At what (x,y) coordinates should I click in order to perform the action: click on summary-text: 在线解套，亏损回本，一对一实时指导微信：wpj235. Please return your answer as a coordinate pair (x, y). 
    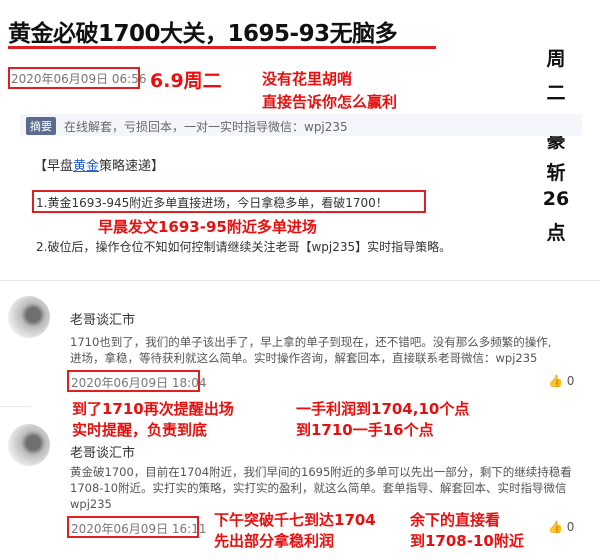
    Looking at the image, I should click on (206, 127).